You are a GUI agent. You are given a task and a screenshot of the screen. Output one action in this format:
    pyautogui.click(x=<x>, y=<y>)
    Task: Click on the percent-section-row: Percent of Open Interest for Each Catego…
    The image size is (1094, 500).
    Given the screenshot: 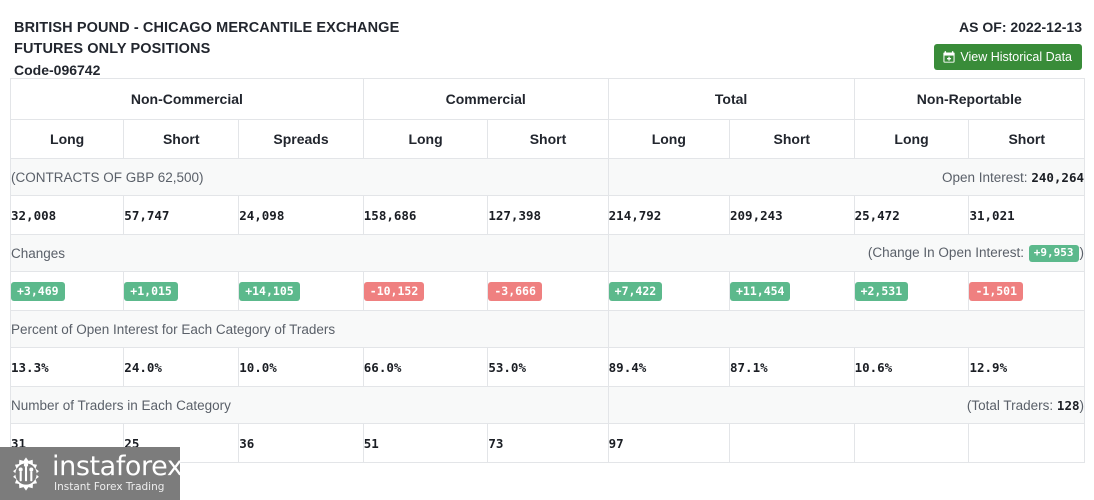 What is the action you would take?
    pyautogui.click(x=548, y=329)
    